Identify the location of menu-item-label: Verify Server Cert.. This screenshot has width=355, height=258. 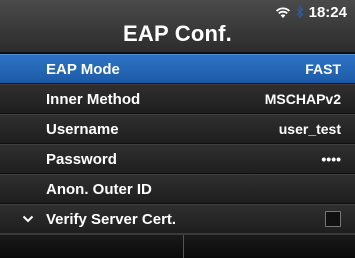
(111, 219).